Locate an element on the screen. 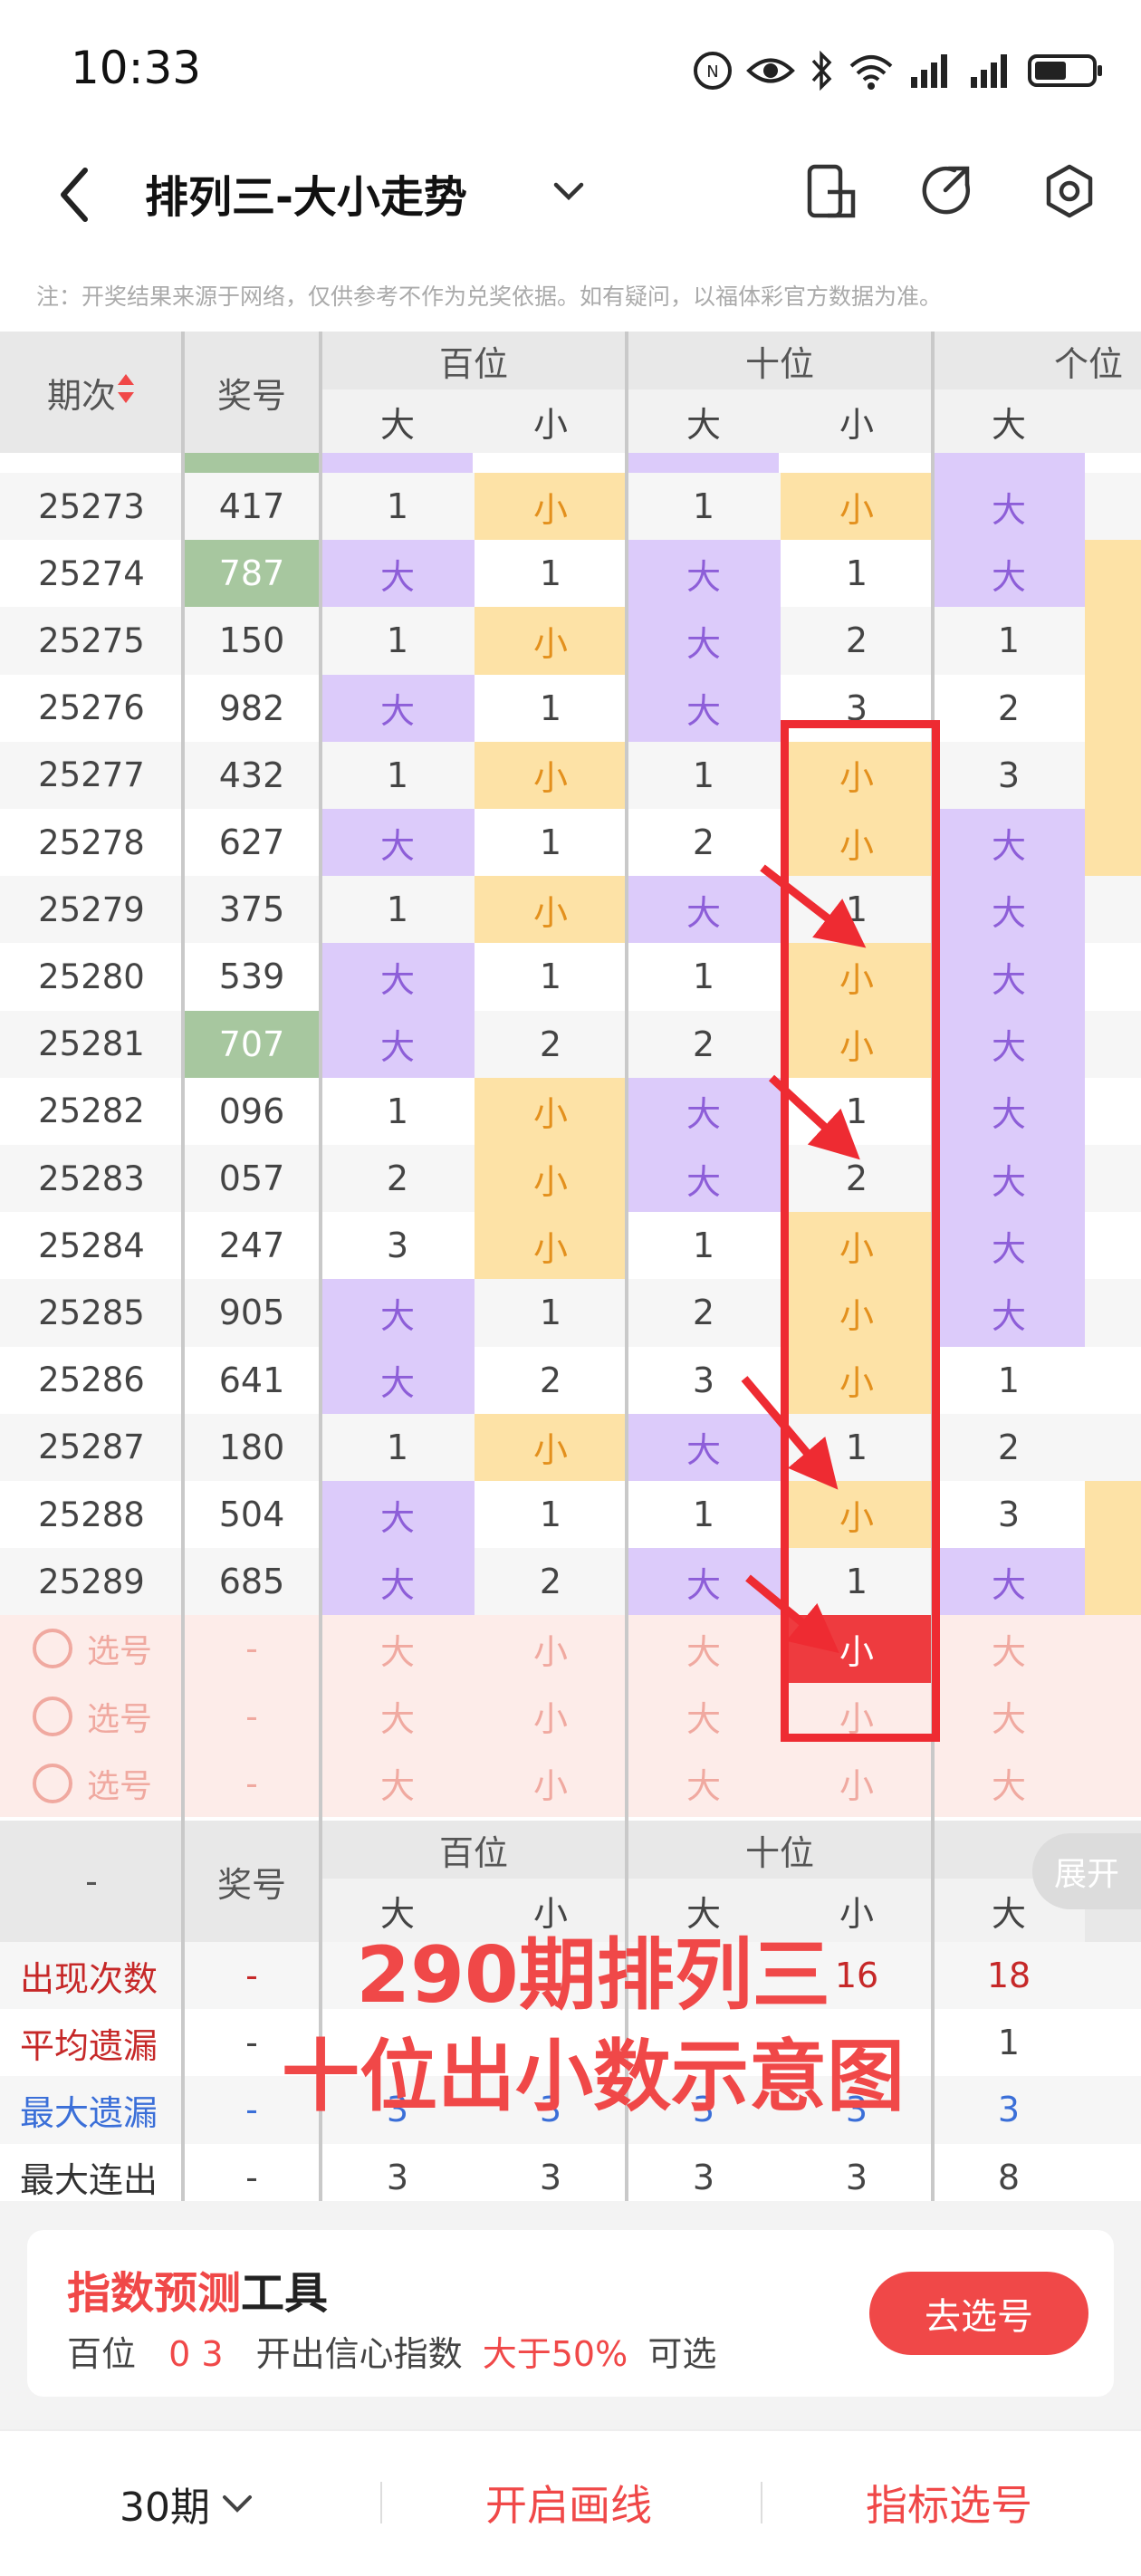  stats-value: 1 is located at coordinates (1009, 2043).